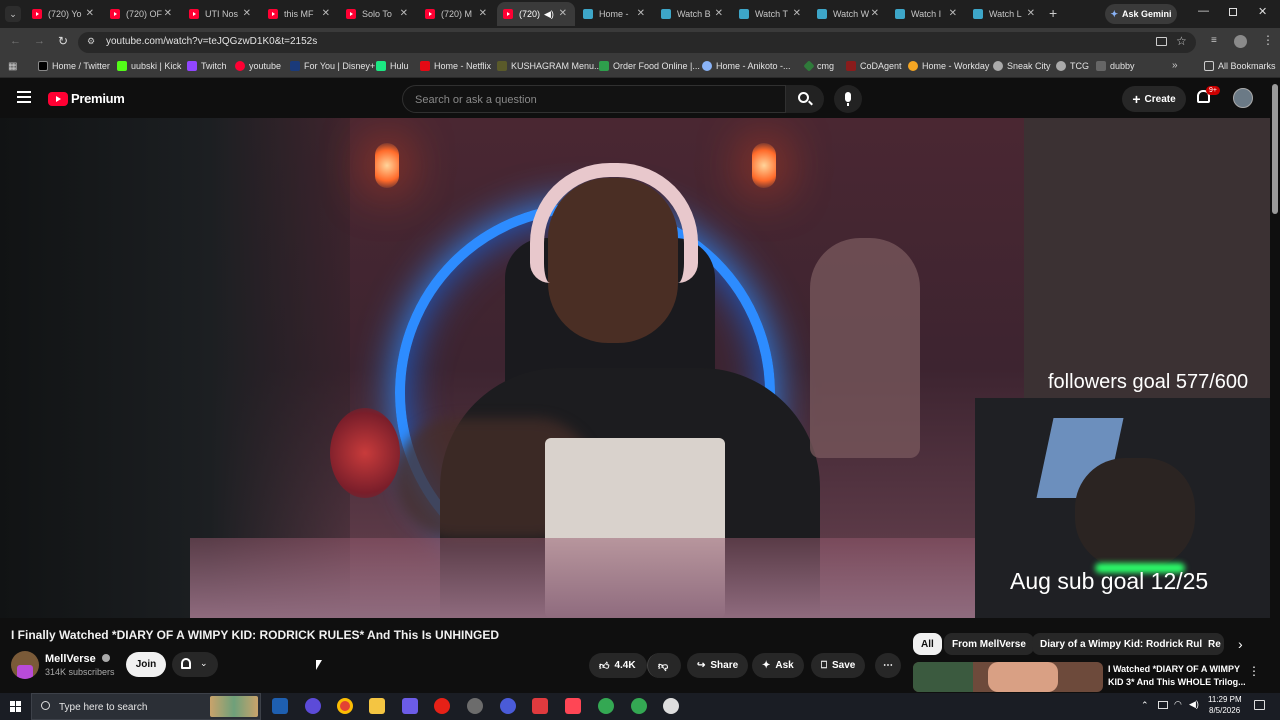 This screenshot has width=1280, height=720. Describe the element at coordinates (805, 99) in the screenshot. I see `search-button` at that location.